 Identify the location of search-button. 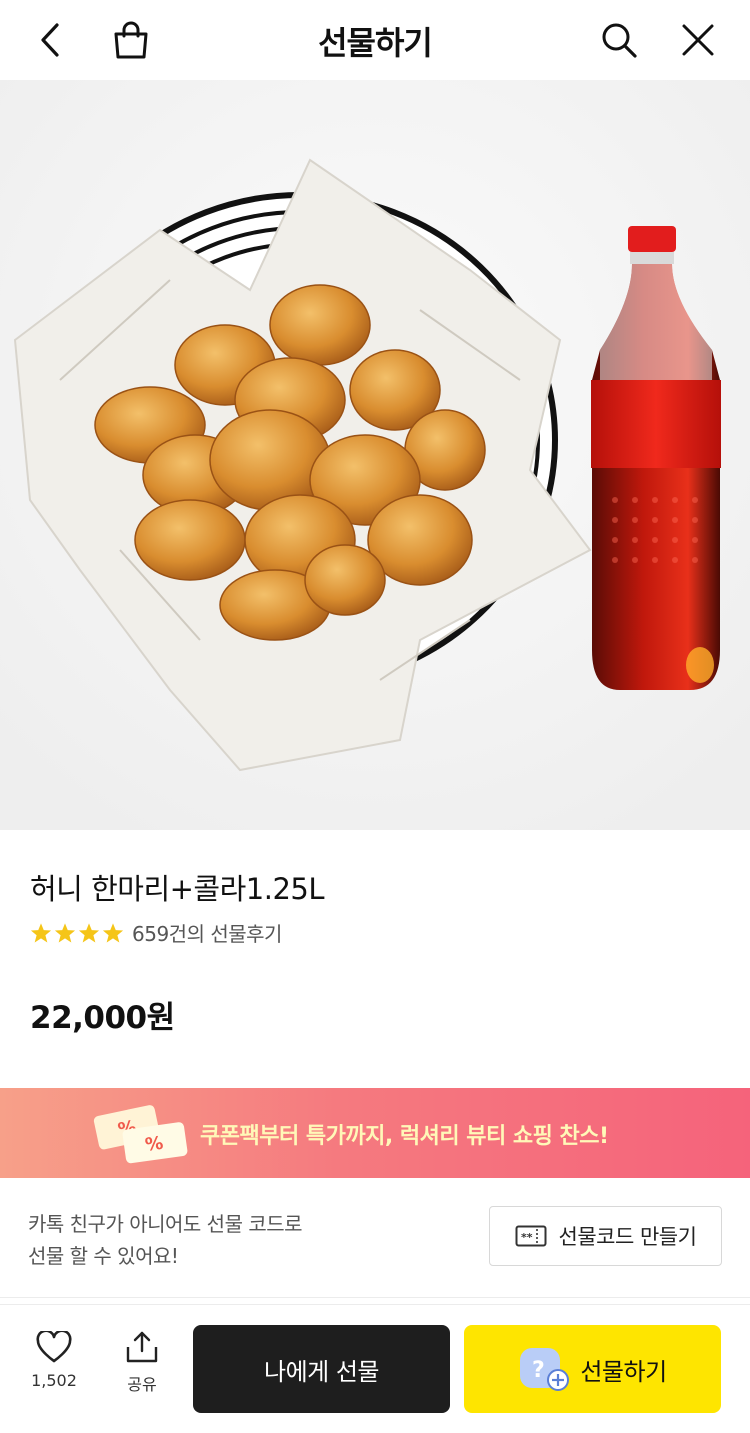
(619, 40).